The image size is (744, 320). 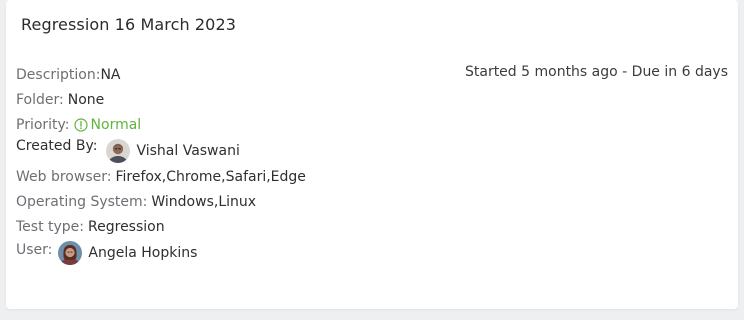 I want to click on priority-value-wrap: Normal, so click(x=106, y=124).